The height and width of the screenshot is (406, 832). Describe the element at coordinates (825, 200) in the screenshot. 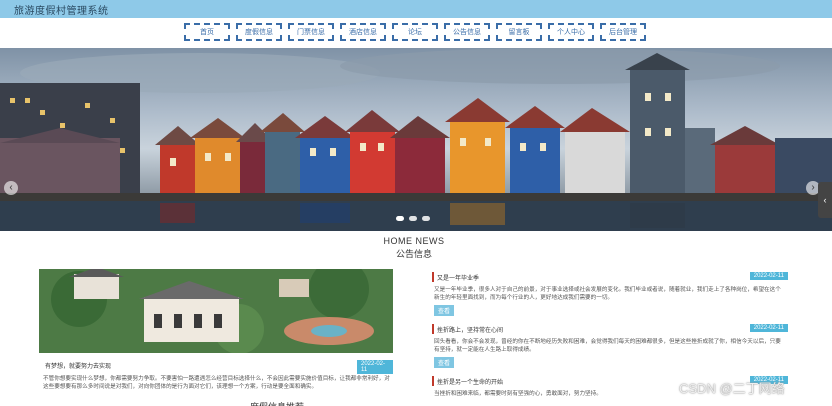

I see `side-drawer-toggle: ‹` at that location.